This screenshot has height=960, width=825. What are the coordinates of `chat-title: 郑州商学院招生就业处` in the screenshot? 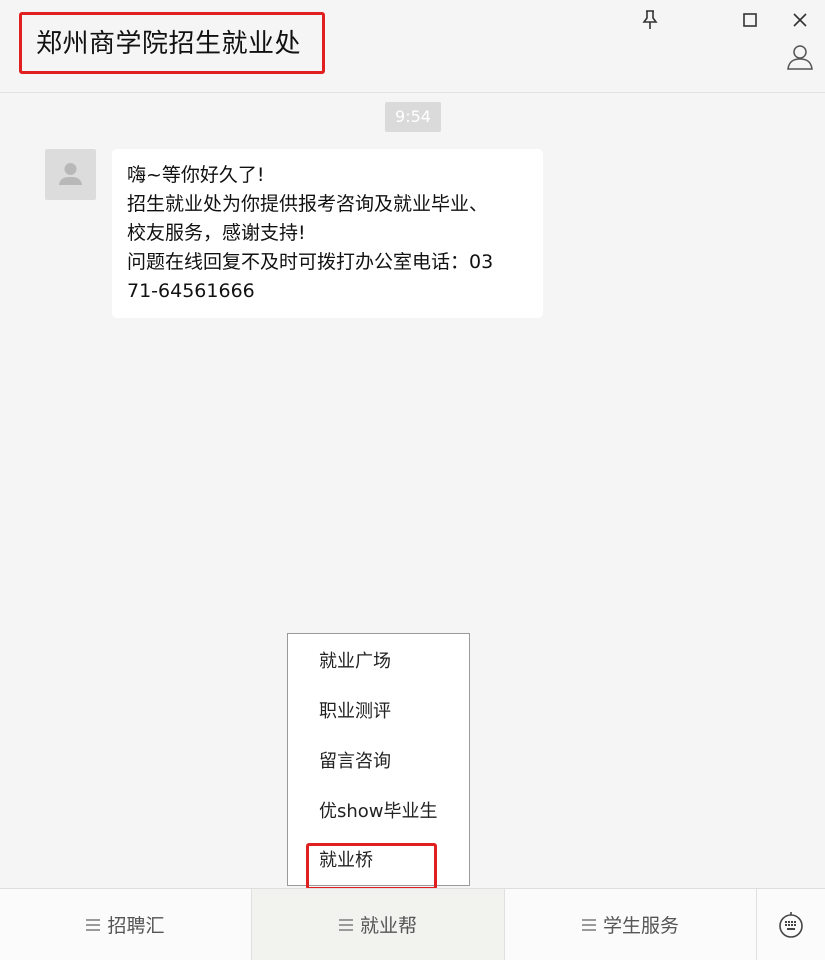 It's located at (169, 44).